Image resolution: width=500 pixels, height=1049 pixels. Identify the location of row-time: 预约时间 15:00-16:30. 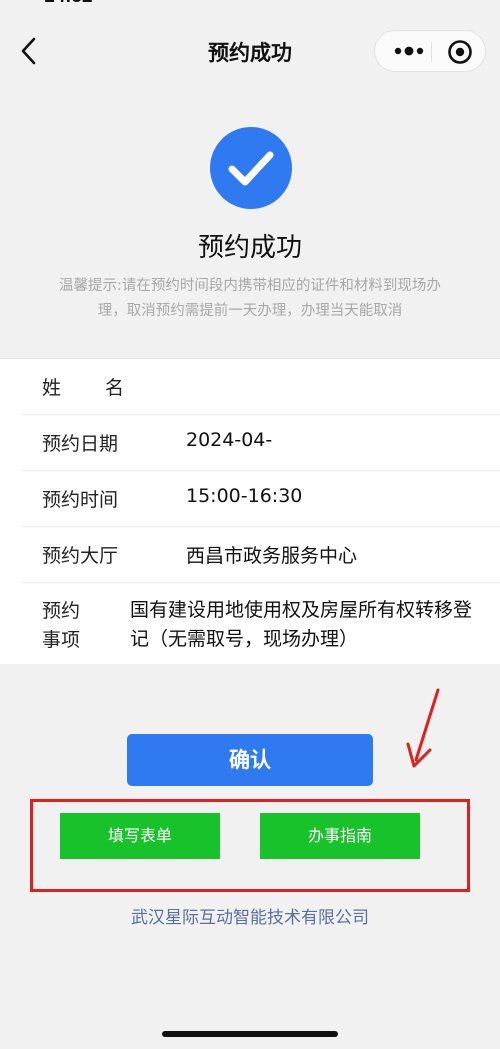
(261, 499).